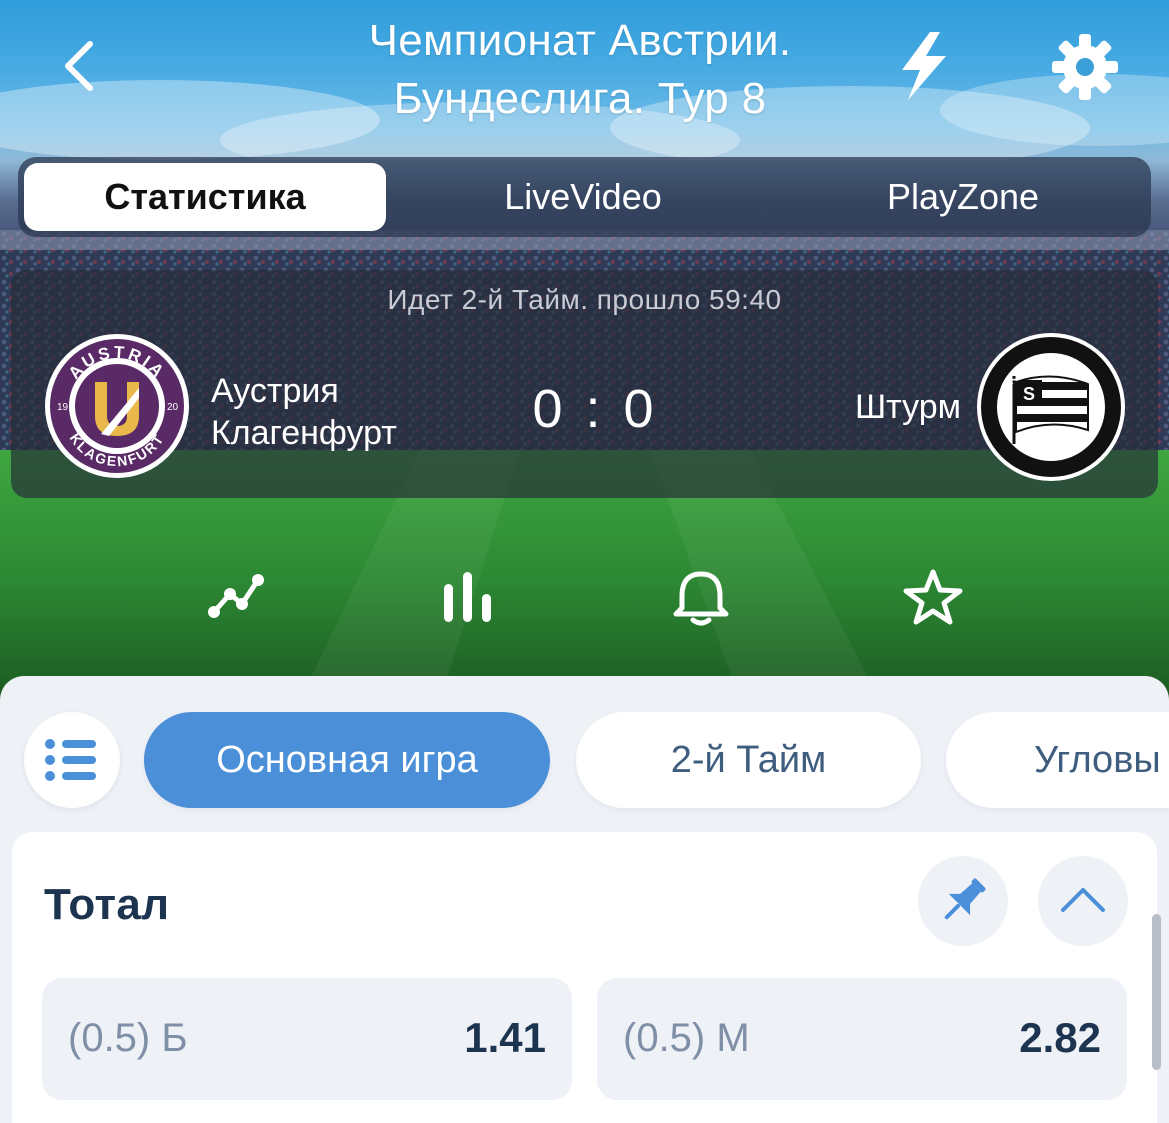 Image resolution: width=1169 pixels, height=1123 pixels. I want to click on tab-bar: Статистика LiveVideo PlayZone, so click(584, 197).